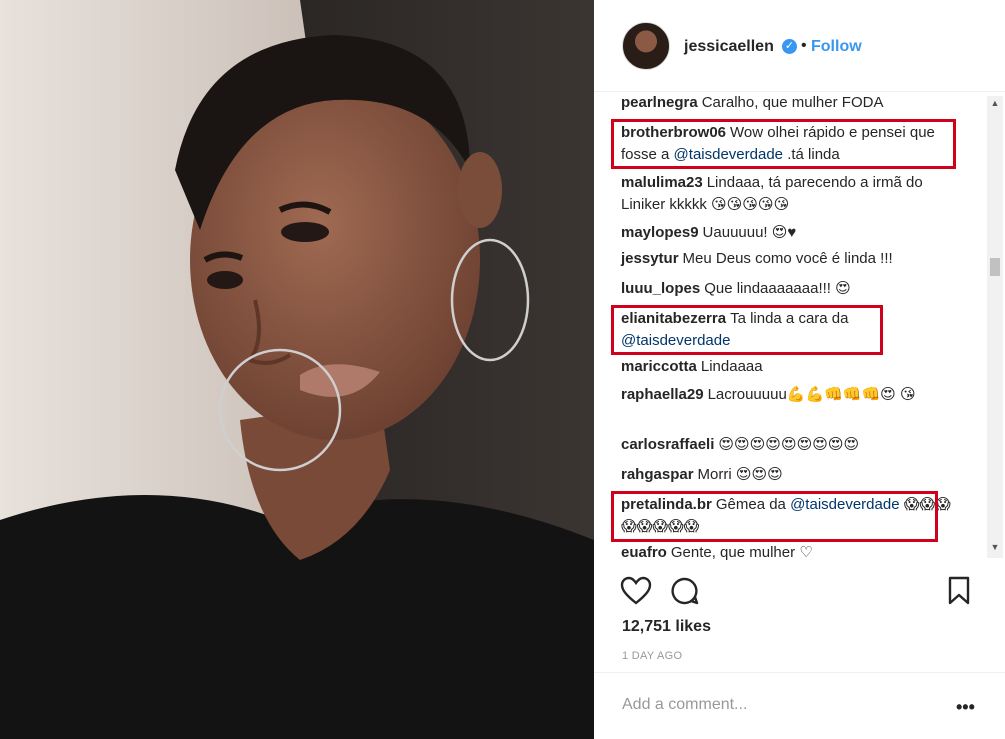  Describe the element at coordinates (995, 549) in the screenshot. I see `scroll-down-icon: ▼` at that location.